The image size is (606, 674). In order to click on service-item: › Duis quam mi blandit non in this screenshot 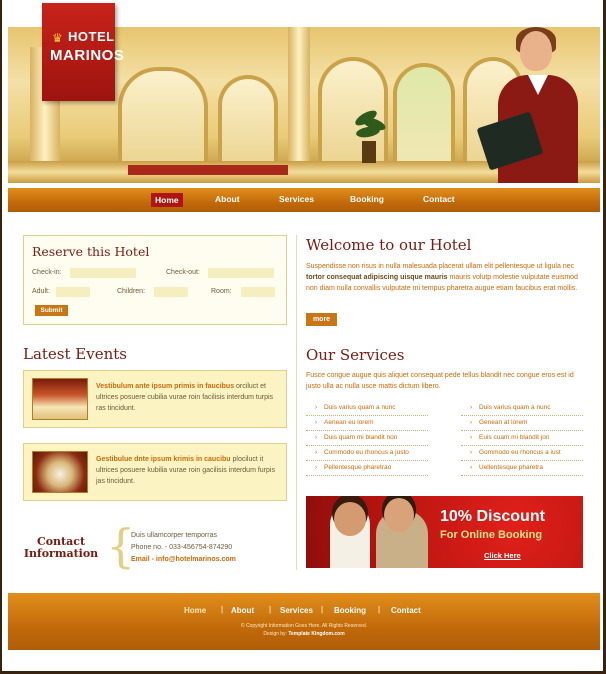, I will do `click(367, 438)`.